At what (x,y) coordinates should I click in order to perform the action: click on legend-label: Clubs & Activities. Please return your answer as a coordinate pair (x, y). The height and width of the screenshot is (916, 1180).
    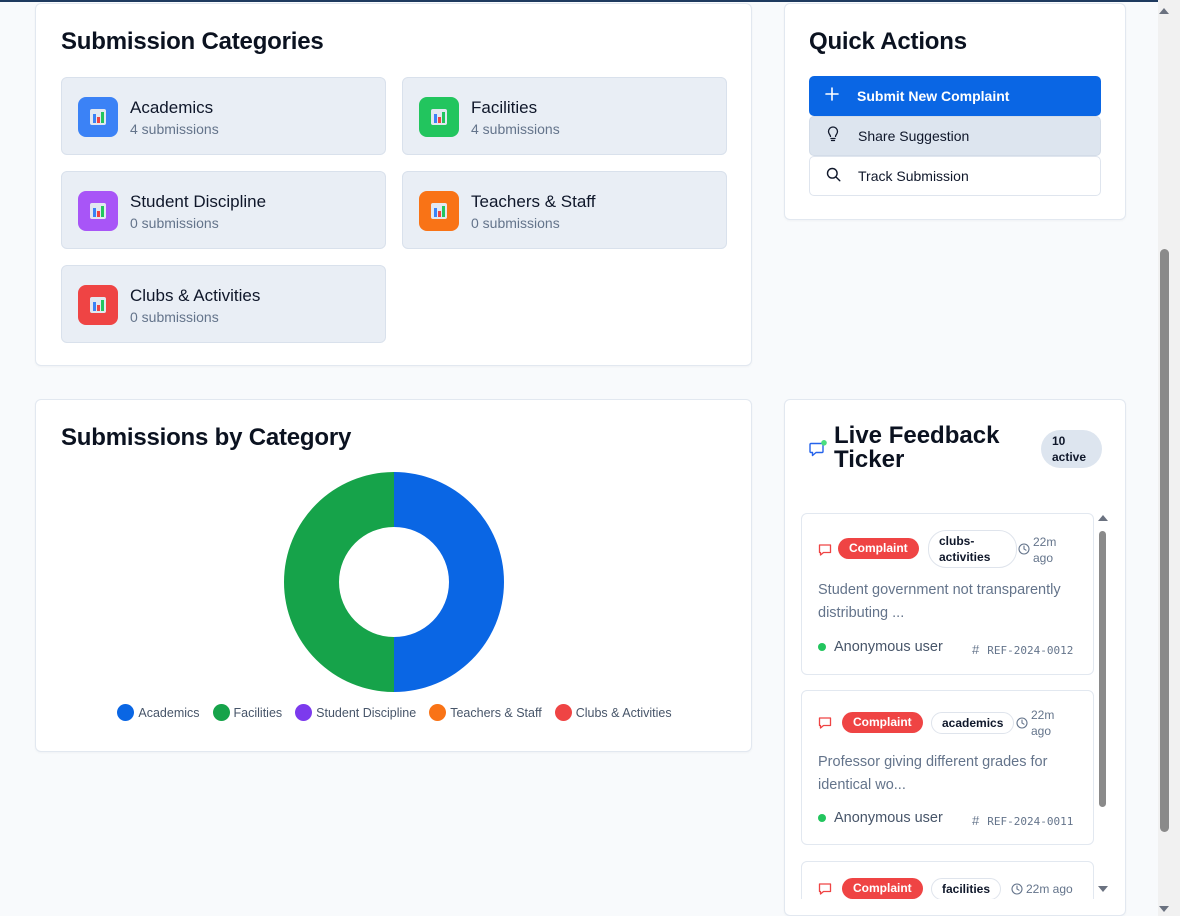
    Looking at the image, I should click on (623, 712).